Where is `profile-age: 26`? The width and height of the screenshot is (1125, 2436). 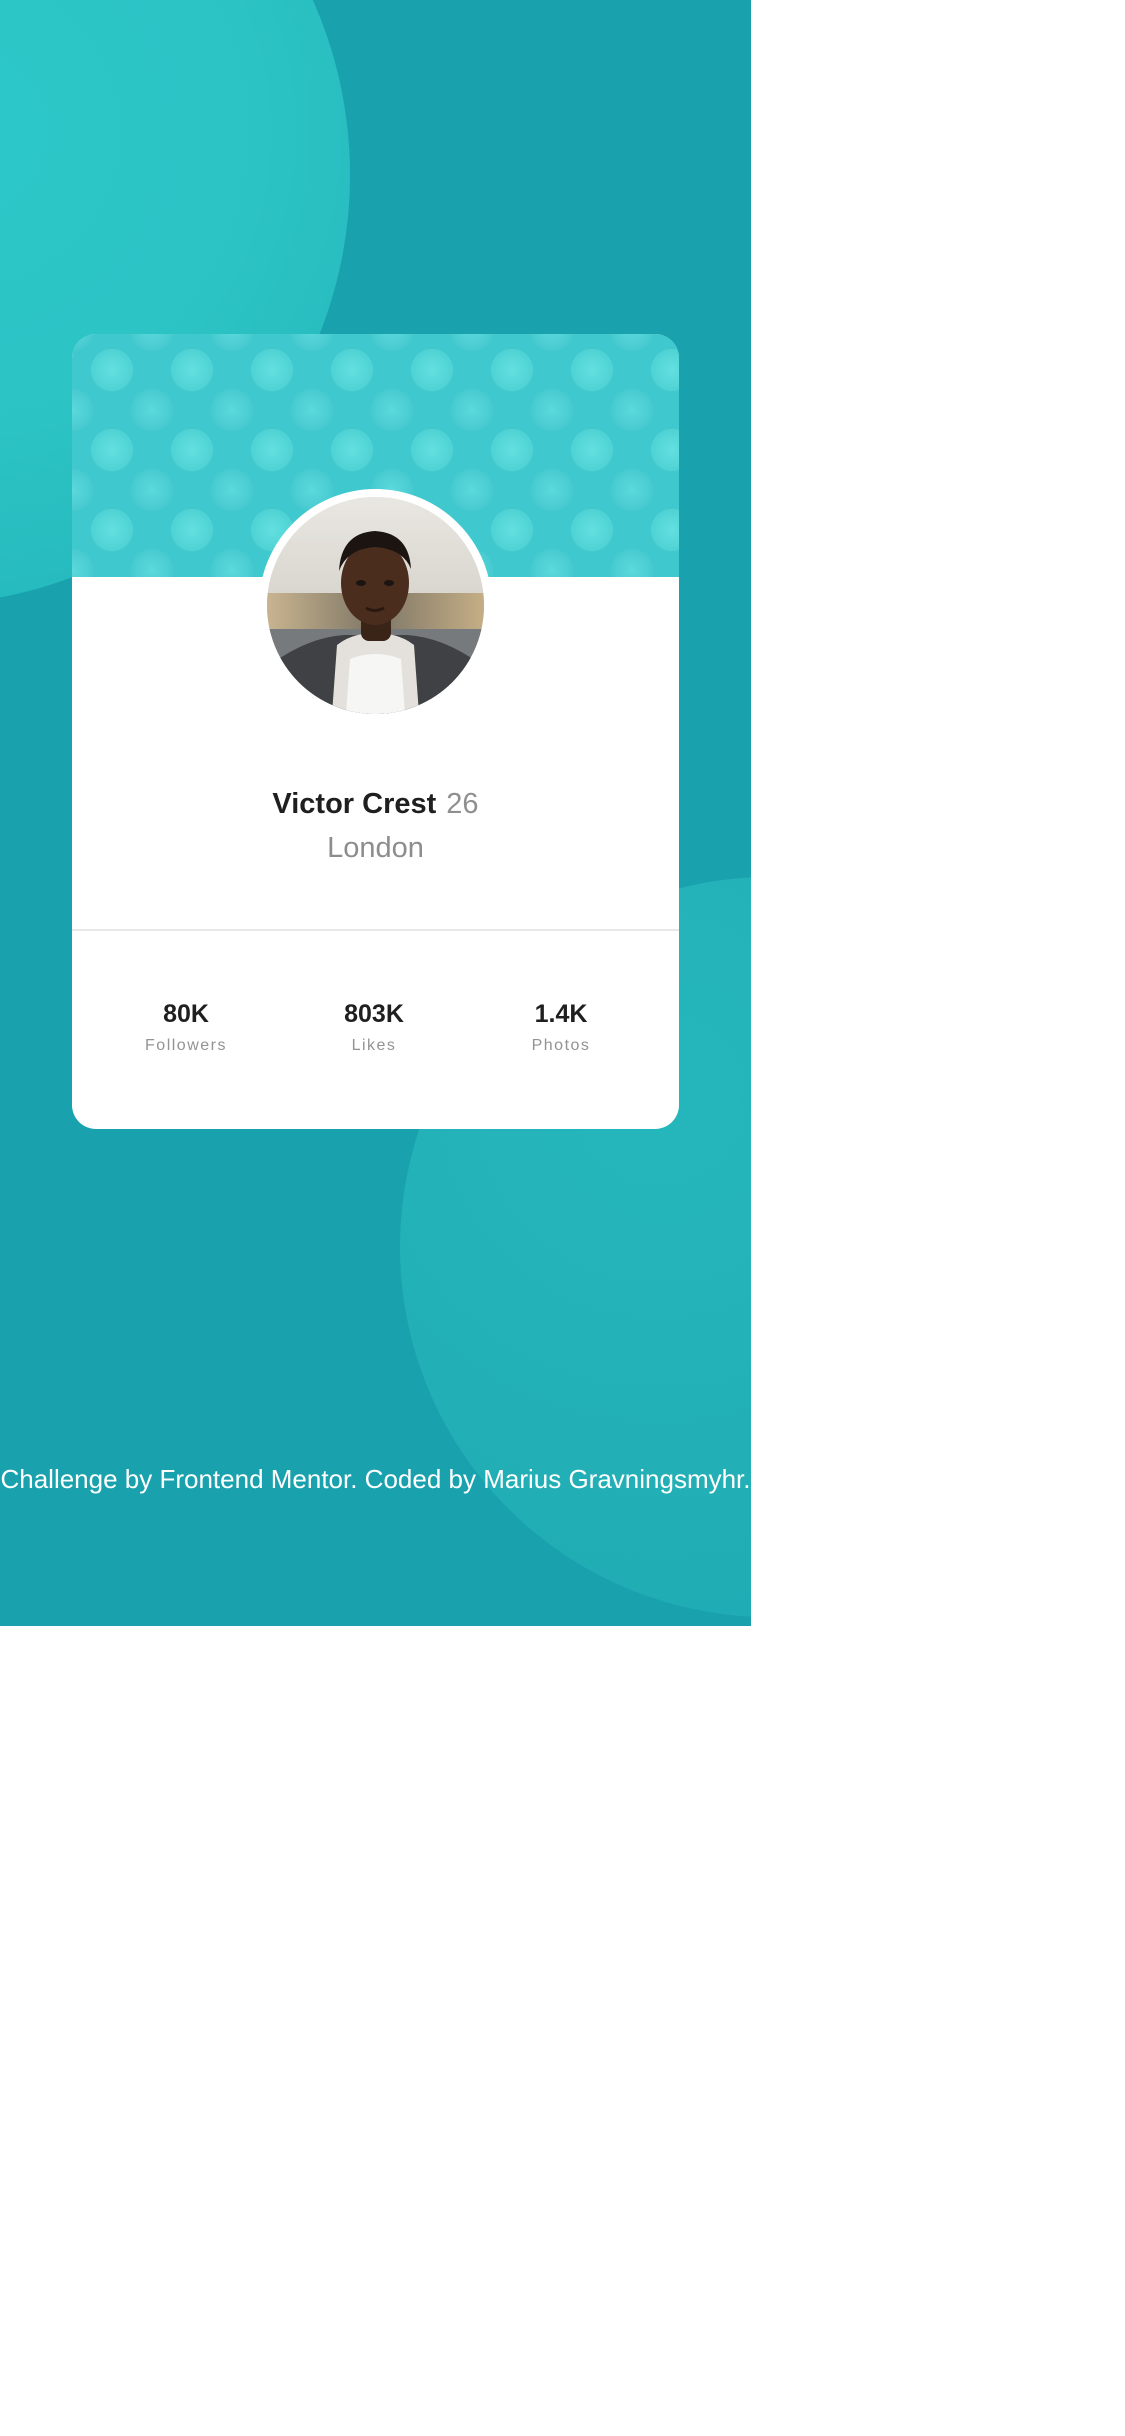 profile-age: 26 is located at coordinates (462, 804).